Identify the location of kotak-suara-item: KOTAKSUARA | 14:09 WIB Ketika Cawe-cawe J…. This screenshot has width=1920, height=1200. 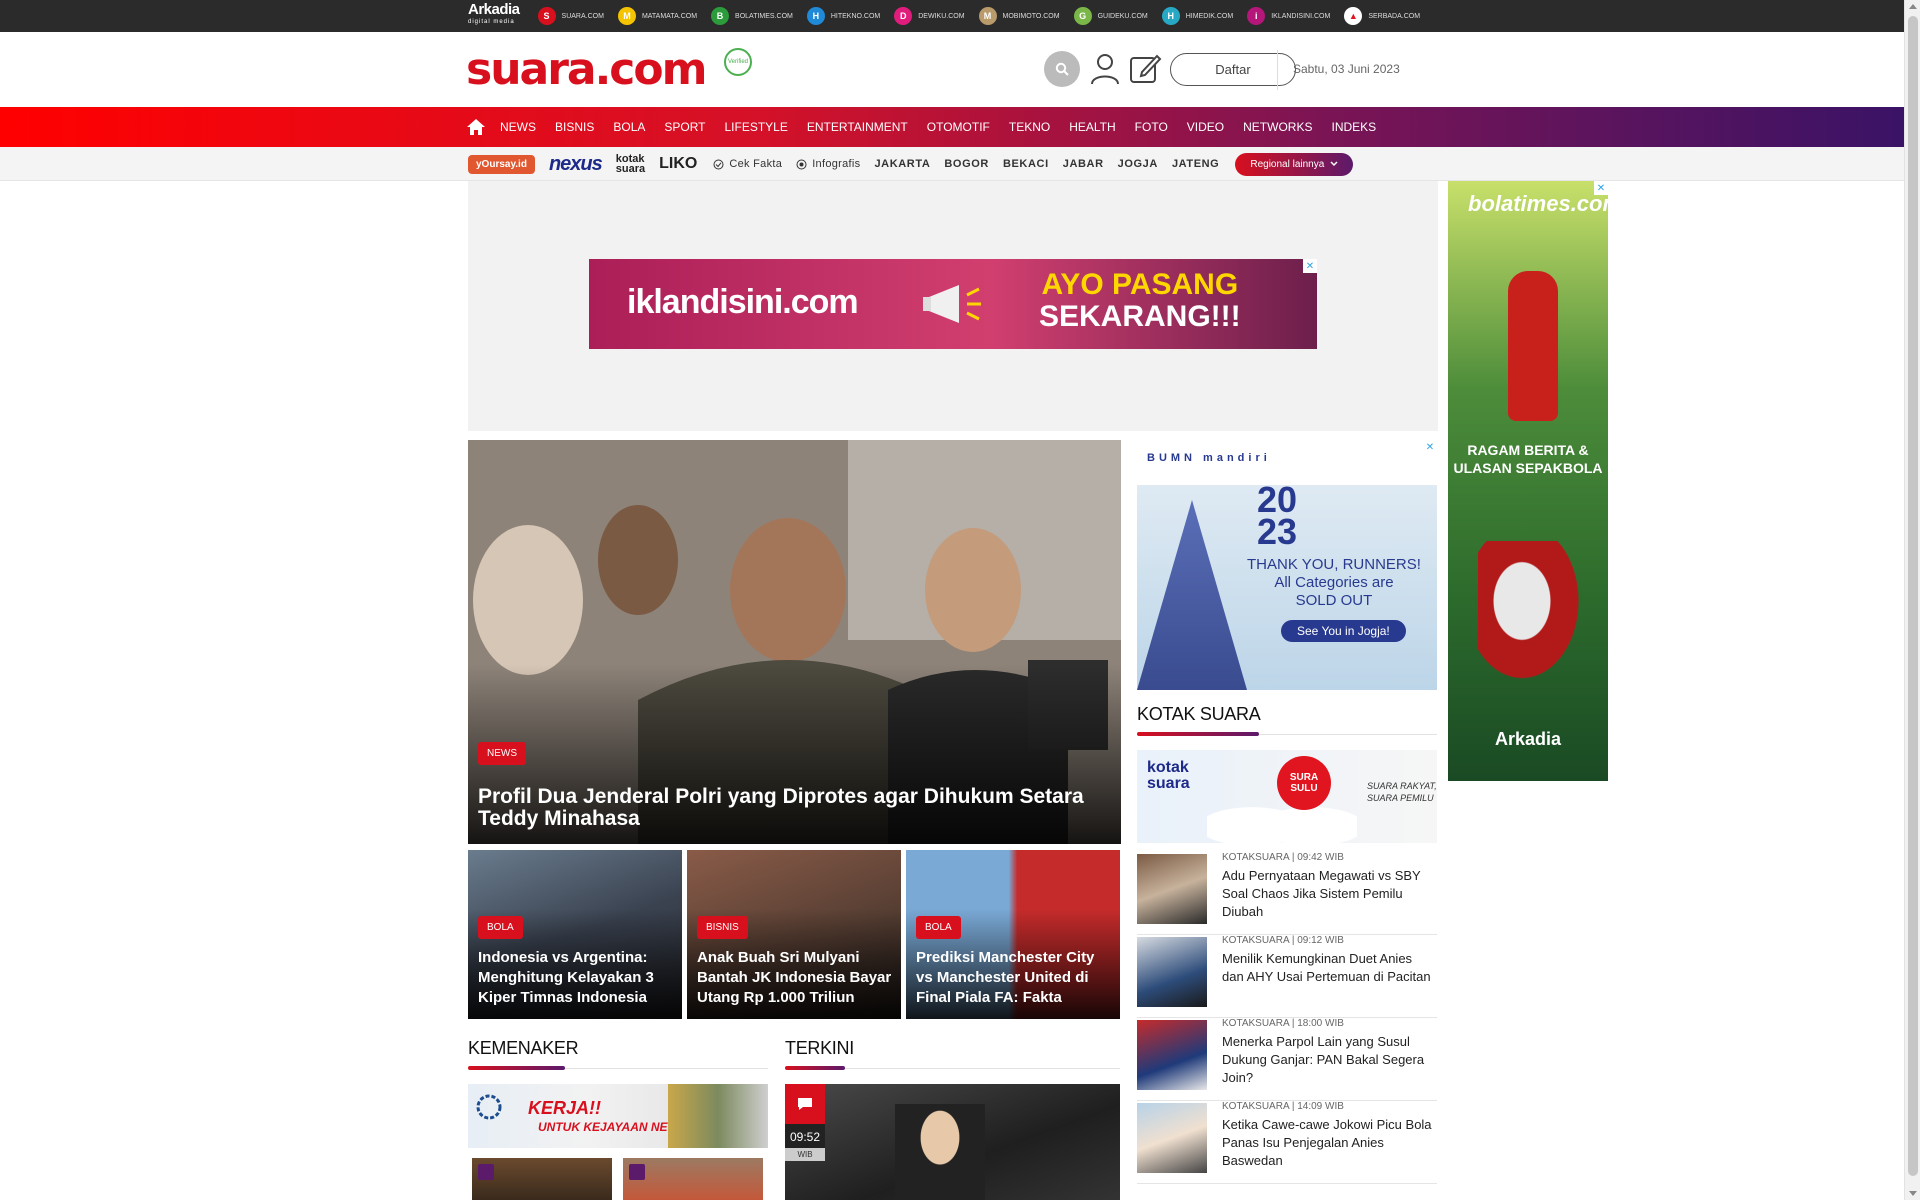
(1287, 1142).